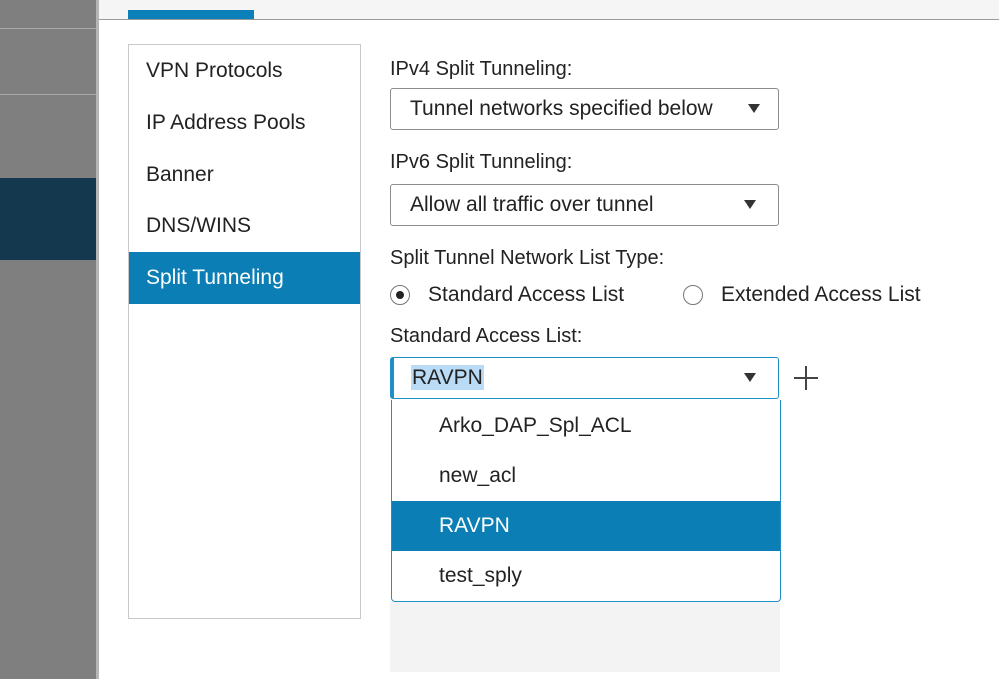  Describe the element at coordinates (244, 71) in the screenshot. I see `nav-item-vpn-protocols: VPN Protocols` at that location.